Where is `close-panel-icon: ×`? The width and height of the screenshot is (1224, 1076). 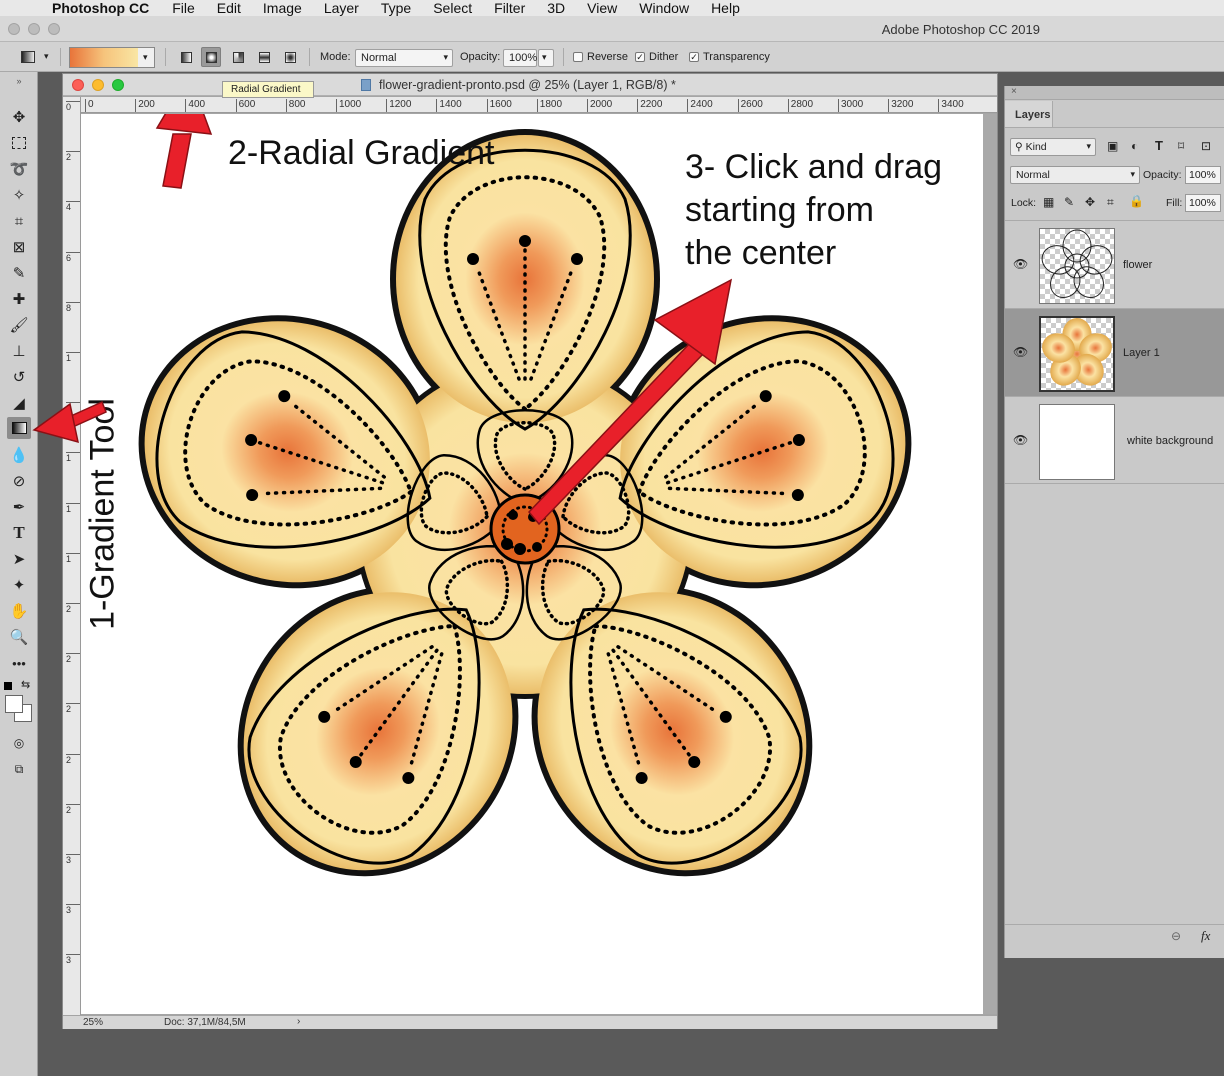 close-panel-icon: × is located at coordinates (1014, 91).